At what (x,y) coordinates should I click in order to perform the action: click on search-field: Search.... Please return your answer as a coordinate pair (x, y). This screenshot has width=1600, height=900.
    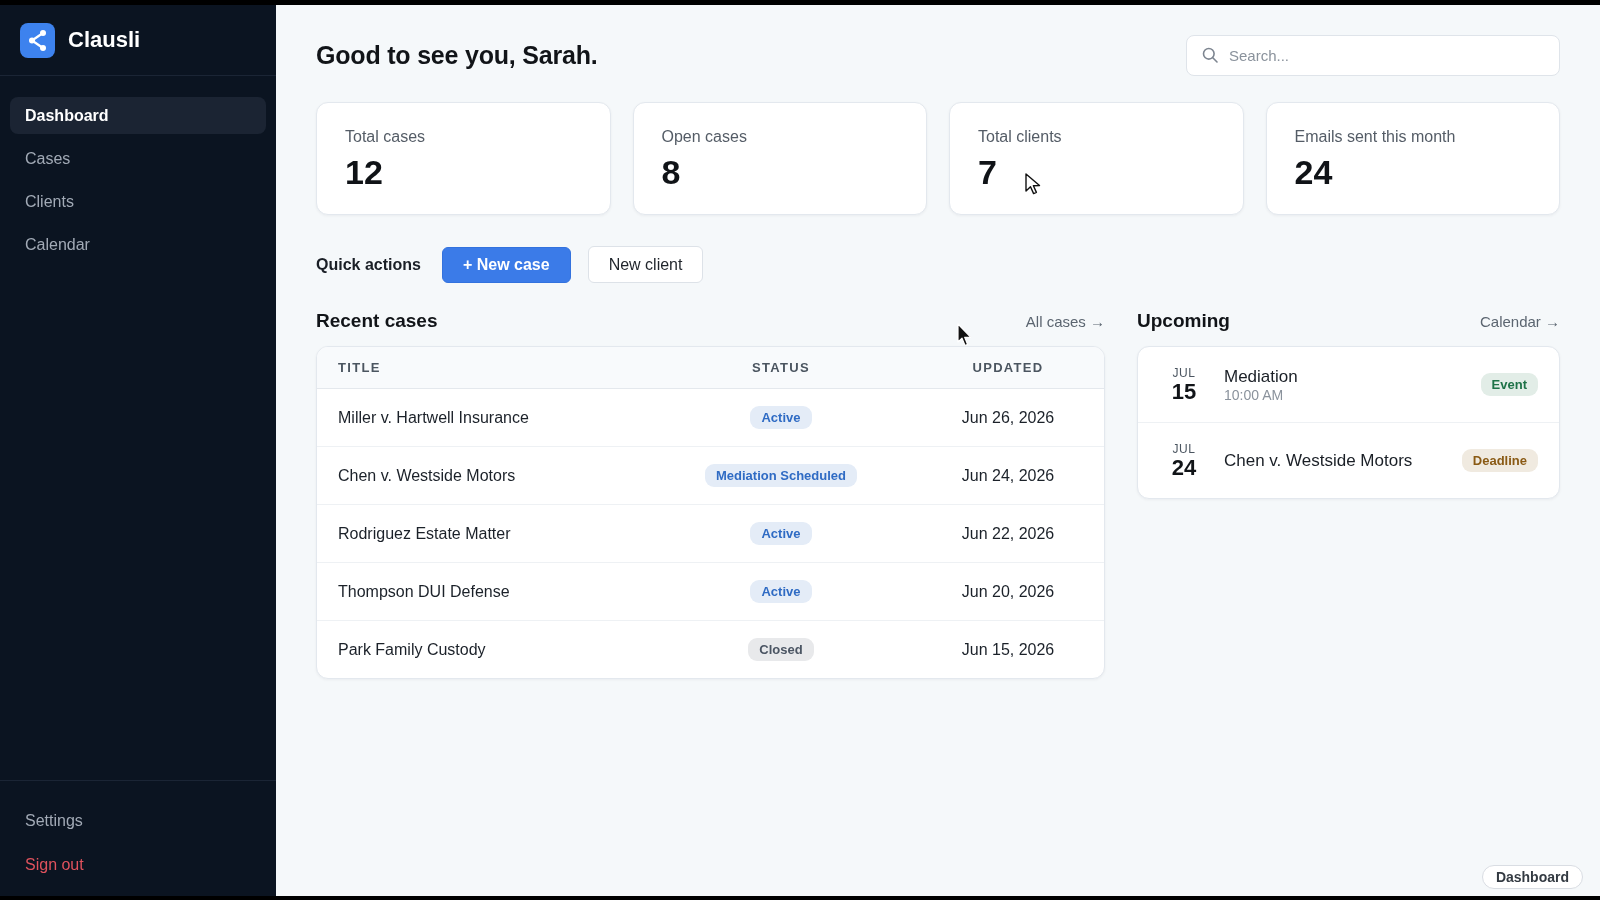
    Looking at the image, I should click on (1373, 55).